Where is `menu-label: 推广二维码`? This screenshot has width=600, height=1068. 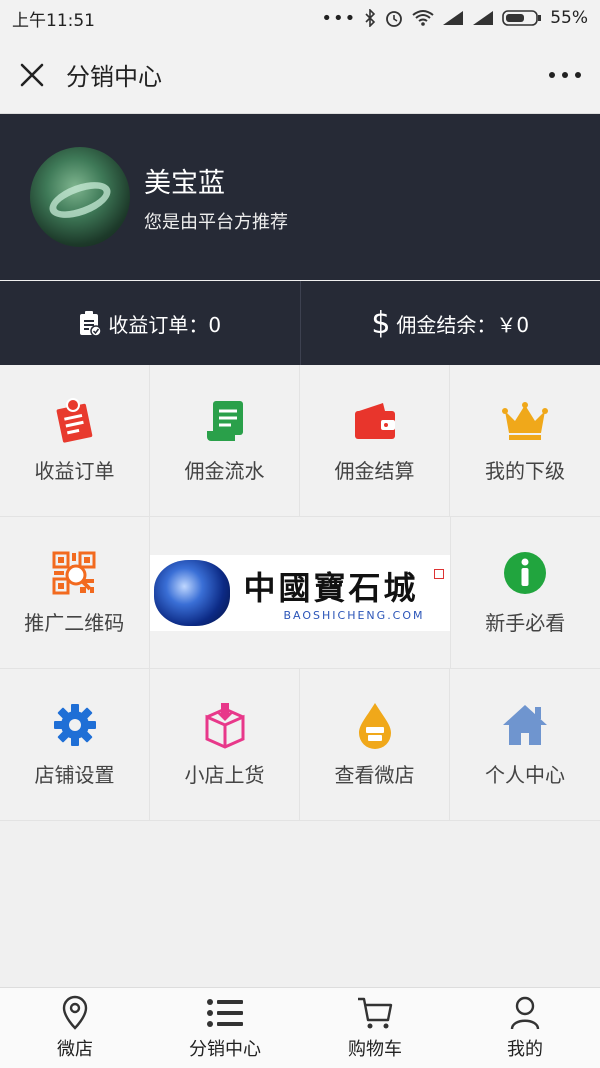
menu-label: 推广二维码 is located at coordinates (74, 621).